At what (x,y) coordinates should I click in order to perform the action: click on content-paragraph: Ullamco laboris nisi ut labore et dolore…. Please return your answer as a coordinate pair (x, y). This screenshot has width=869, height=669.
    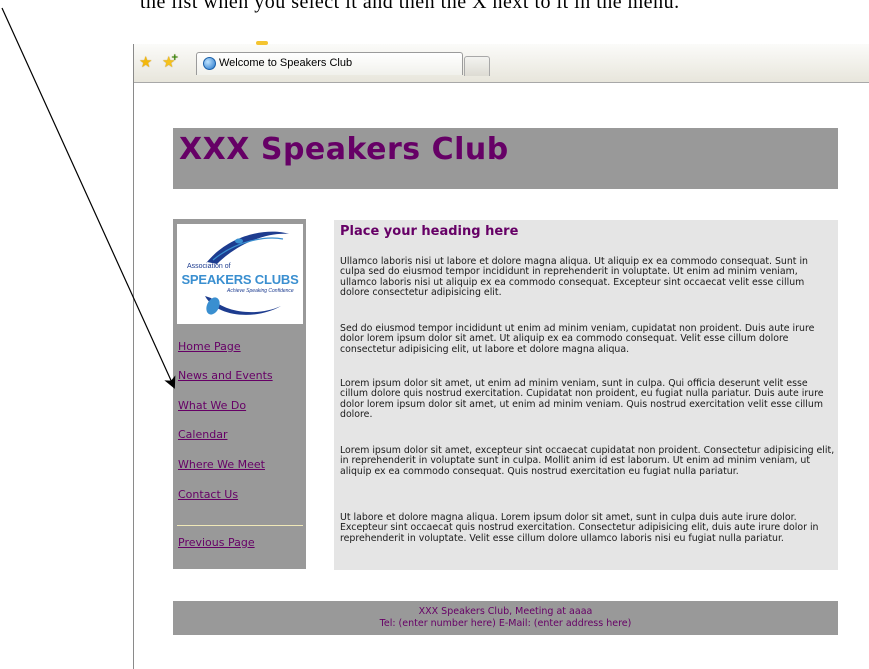
    Looking at the image, I should click on (574, 277).